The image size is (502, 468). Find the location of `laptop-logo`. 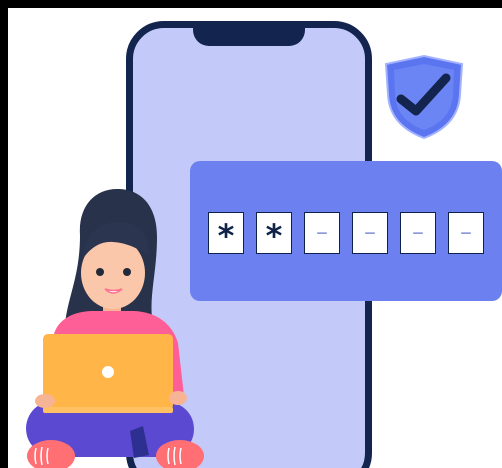

laptop-logo is located at coordinates (108, 372).